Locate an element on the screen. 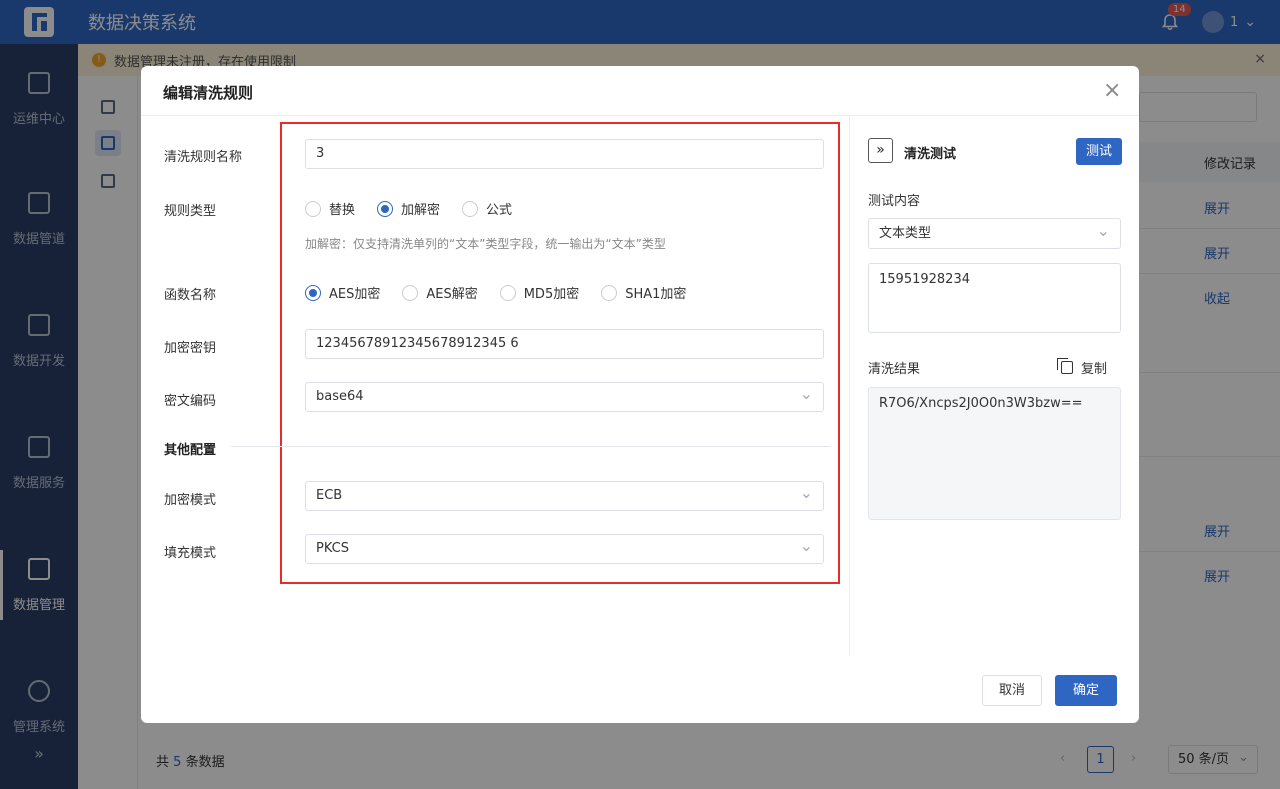  radio-label: AES加密 is located at coordinates (355, 294).